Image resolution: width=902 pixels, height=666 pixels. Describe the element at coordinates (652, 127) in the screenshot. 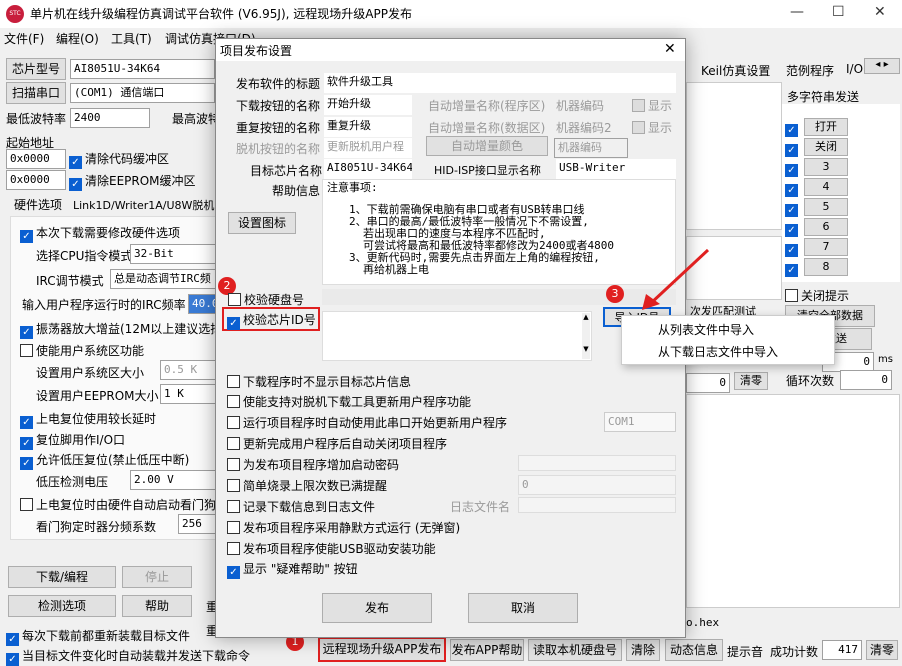

I see `show2-checkbox: 显示` at that location.